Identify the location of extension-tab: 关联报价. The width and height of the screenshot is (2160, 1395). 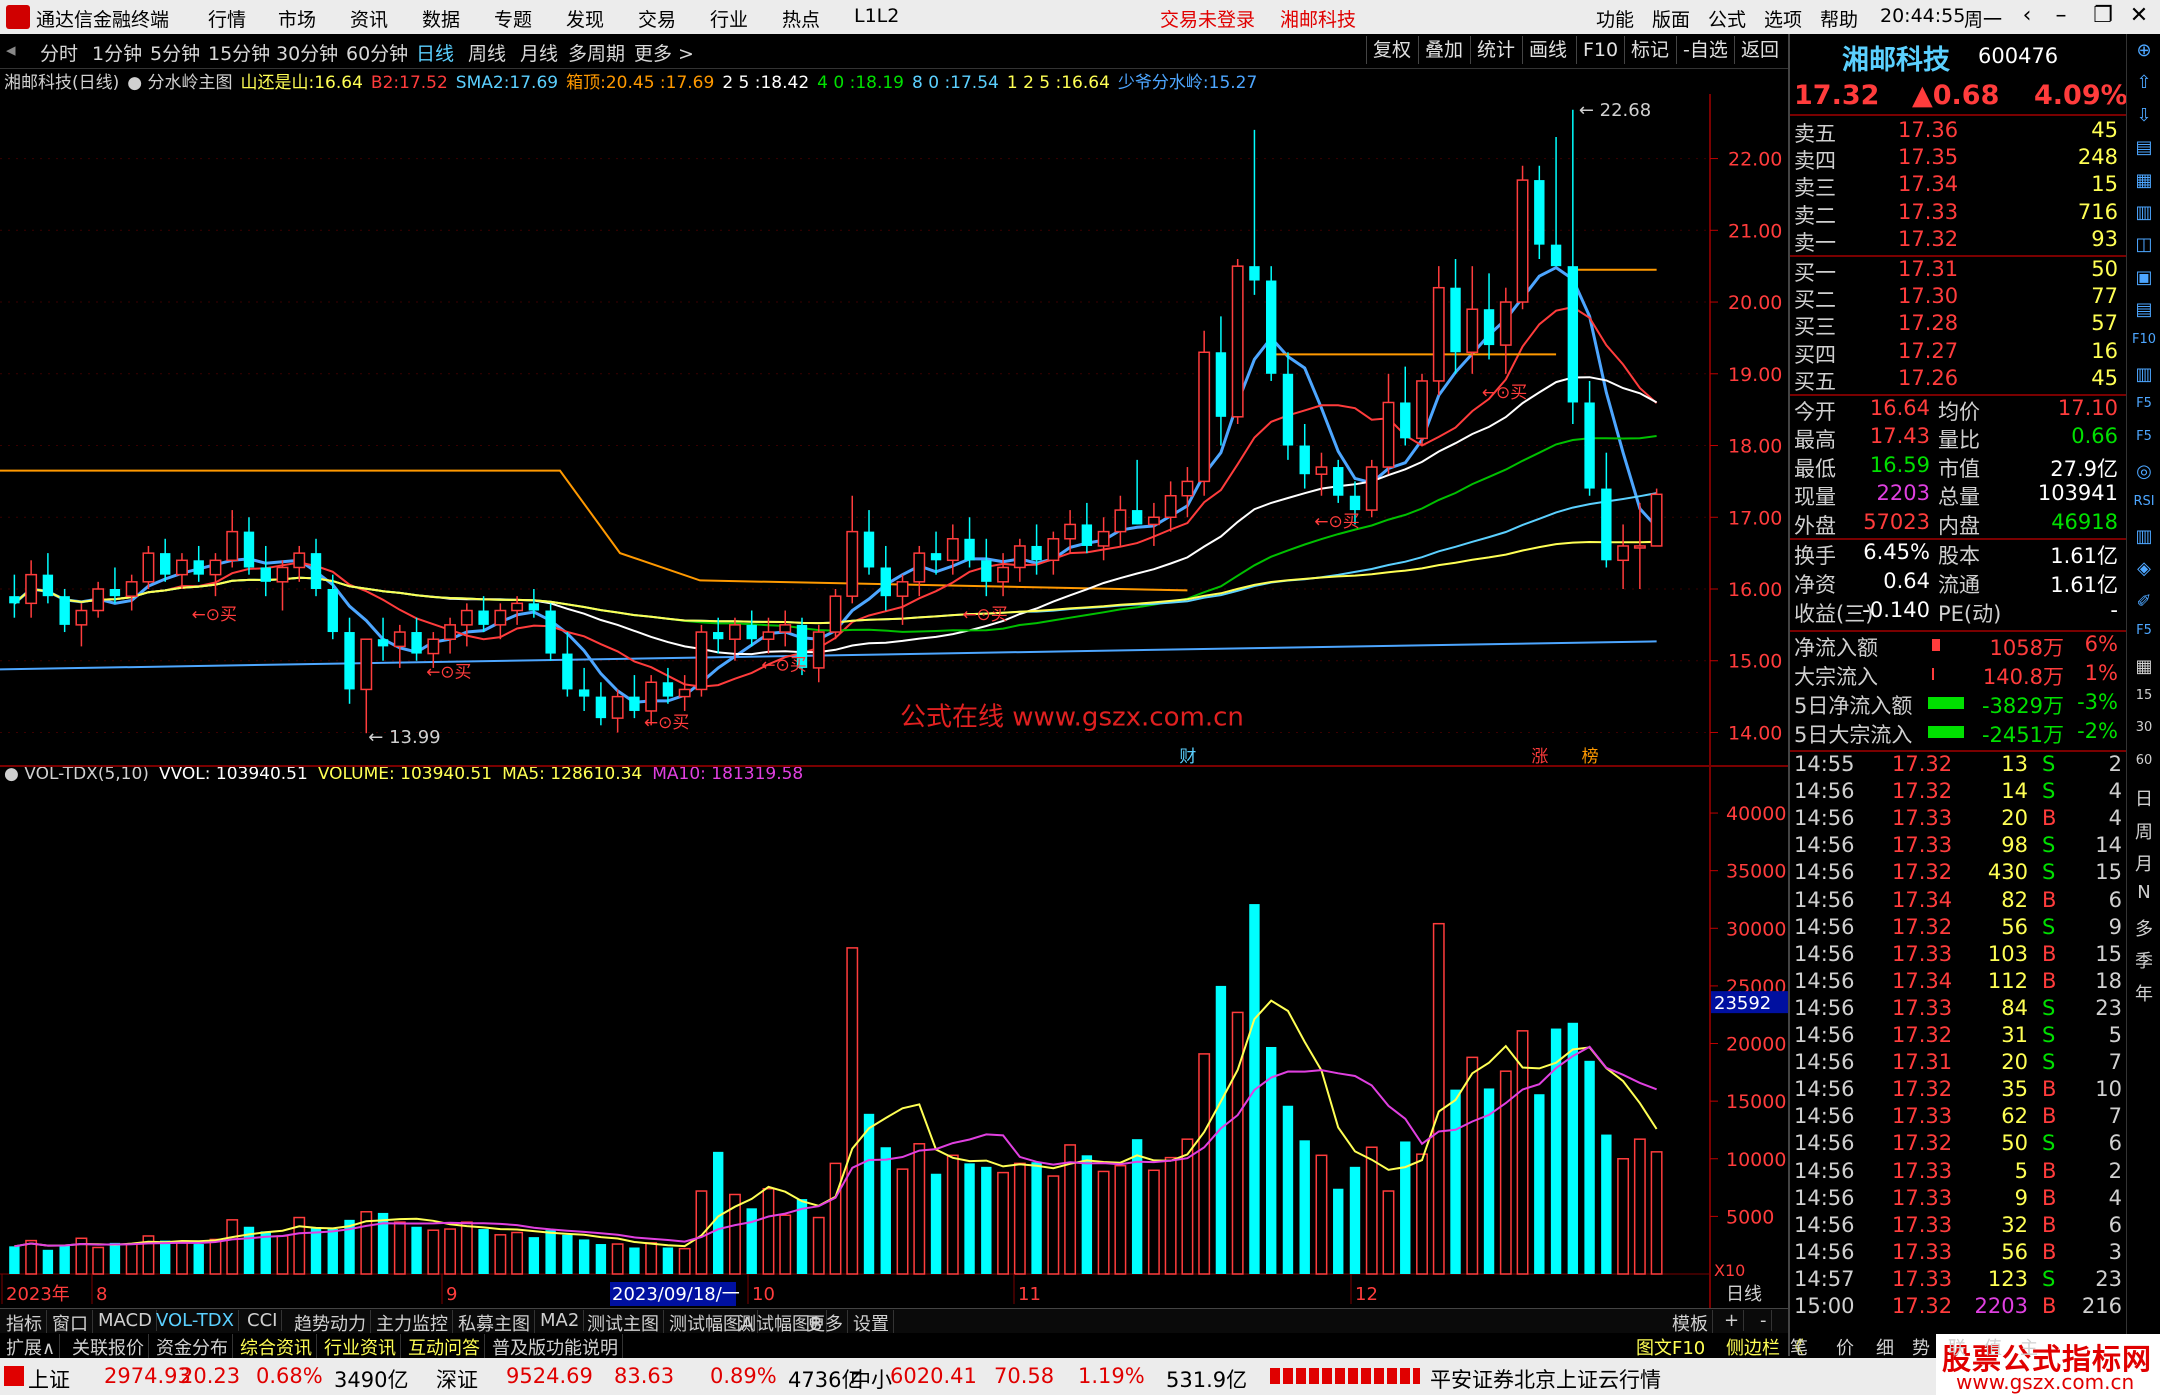
(108, 1347).